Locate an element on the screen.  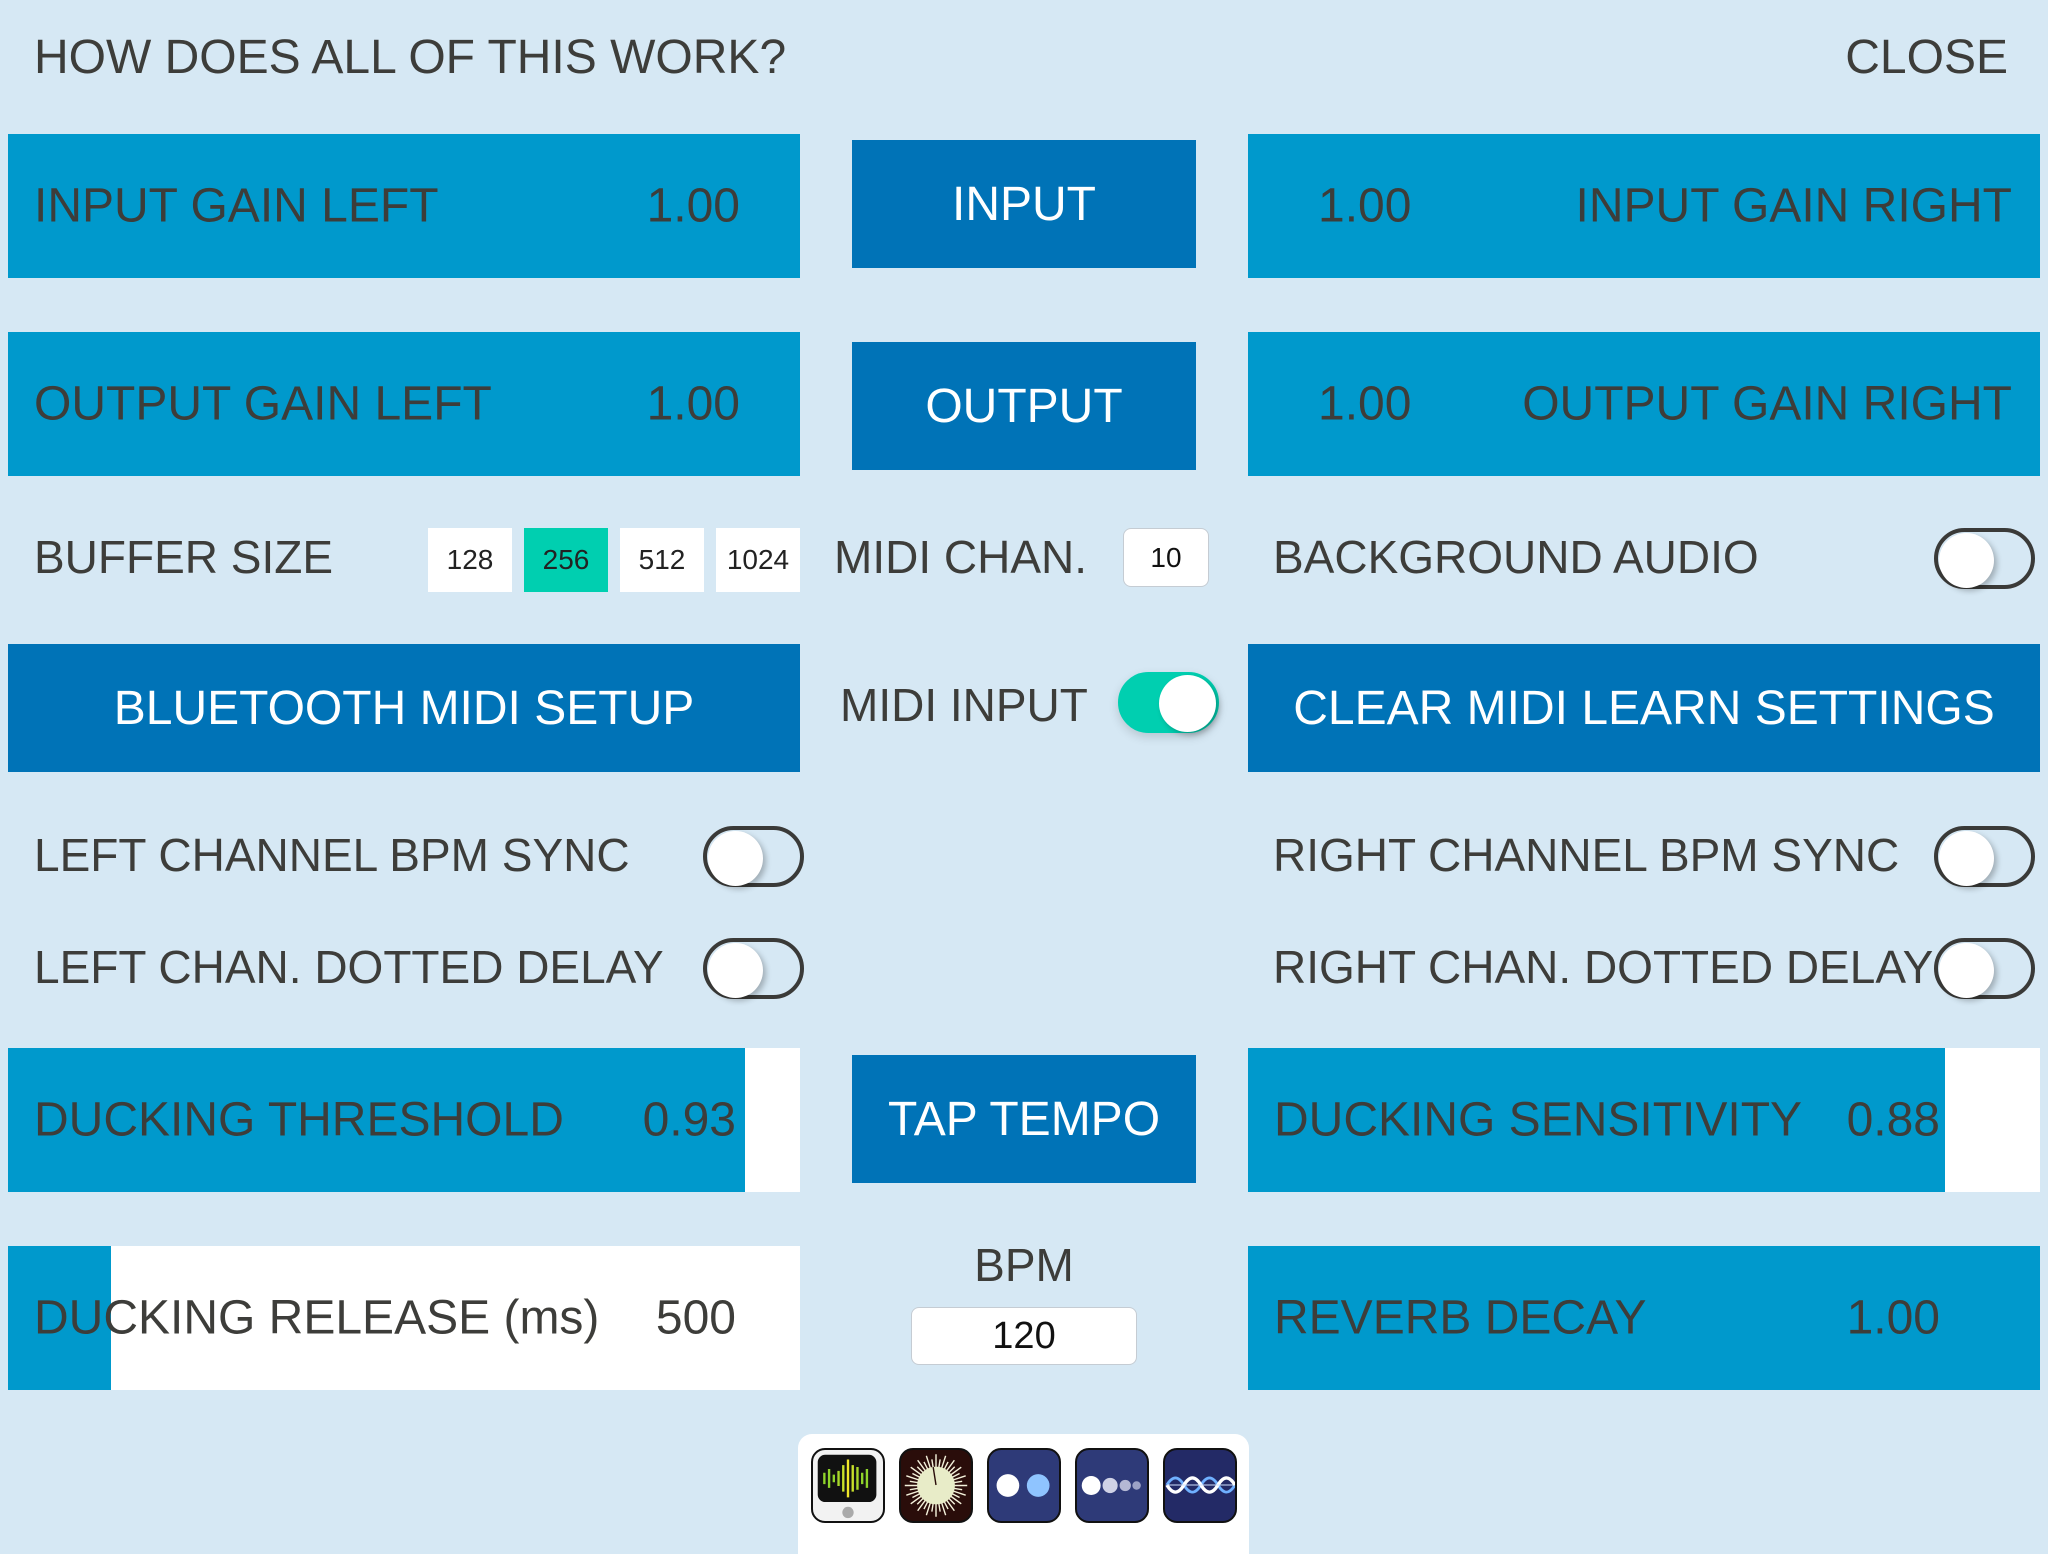
ducking-threshold-slider: DUCKING THRESHOLD 0.93 is located at coordinates (404, 1120).